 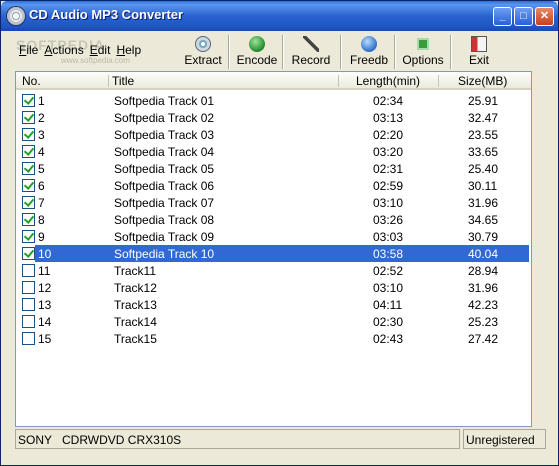 I want to click on column-header-no: No., so click(x=31, y=81).